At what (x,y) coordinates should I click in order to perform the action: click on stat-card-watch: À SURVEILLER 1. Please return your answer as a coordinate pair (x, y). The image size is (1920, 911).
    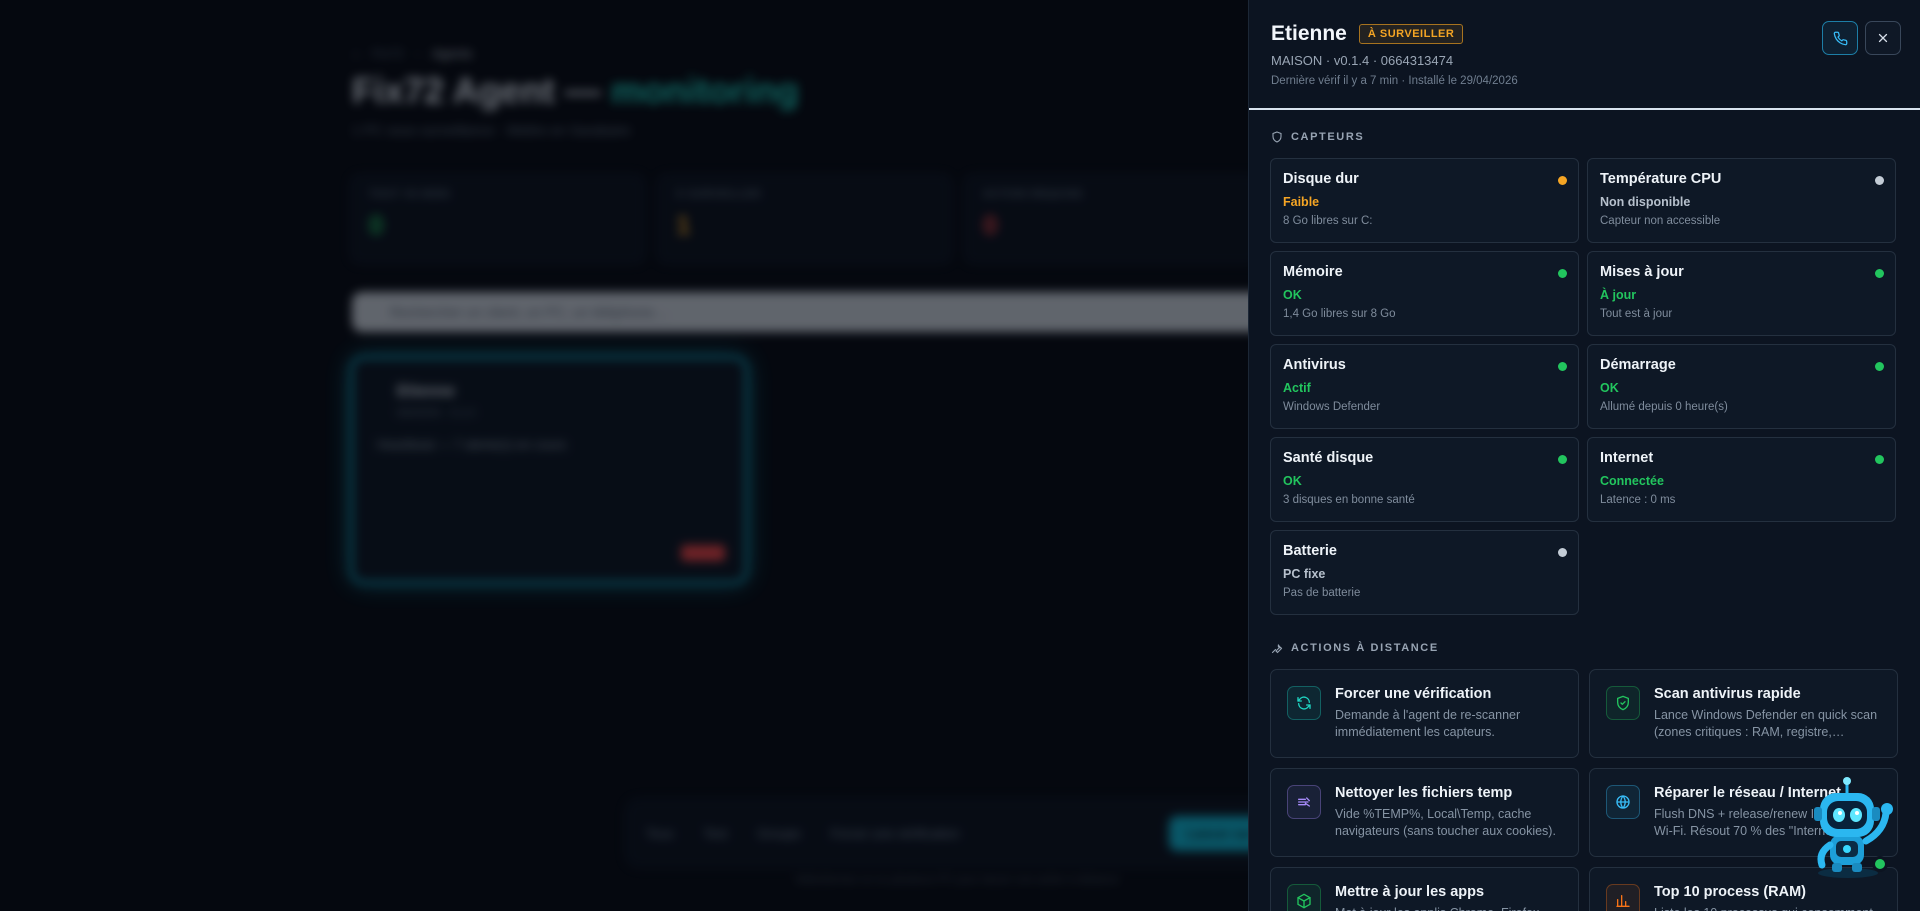
    Looking at the image, I should click on (804, 219).